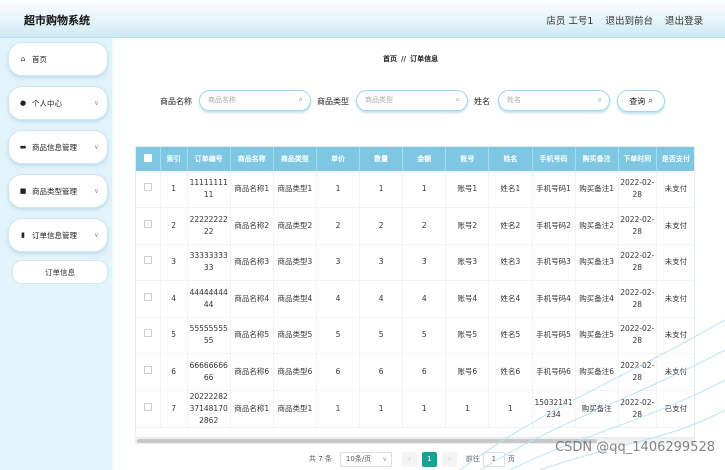  What do you see at coordinates (58, 147) in the screenshot?
I see `sidebar-item-product-info: ▬ 商品信息管理 ∨` at bounding box center [58, 147].